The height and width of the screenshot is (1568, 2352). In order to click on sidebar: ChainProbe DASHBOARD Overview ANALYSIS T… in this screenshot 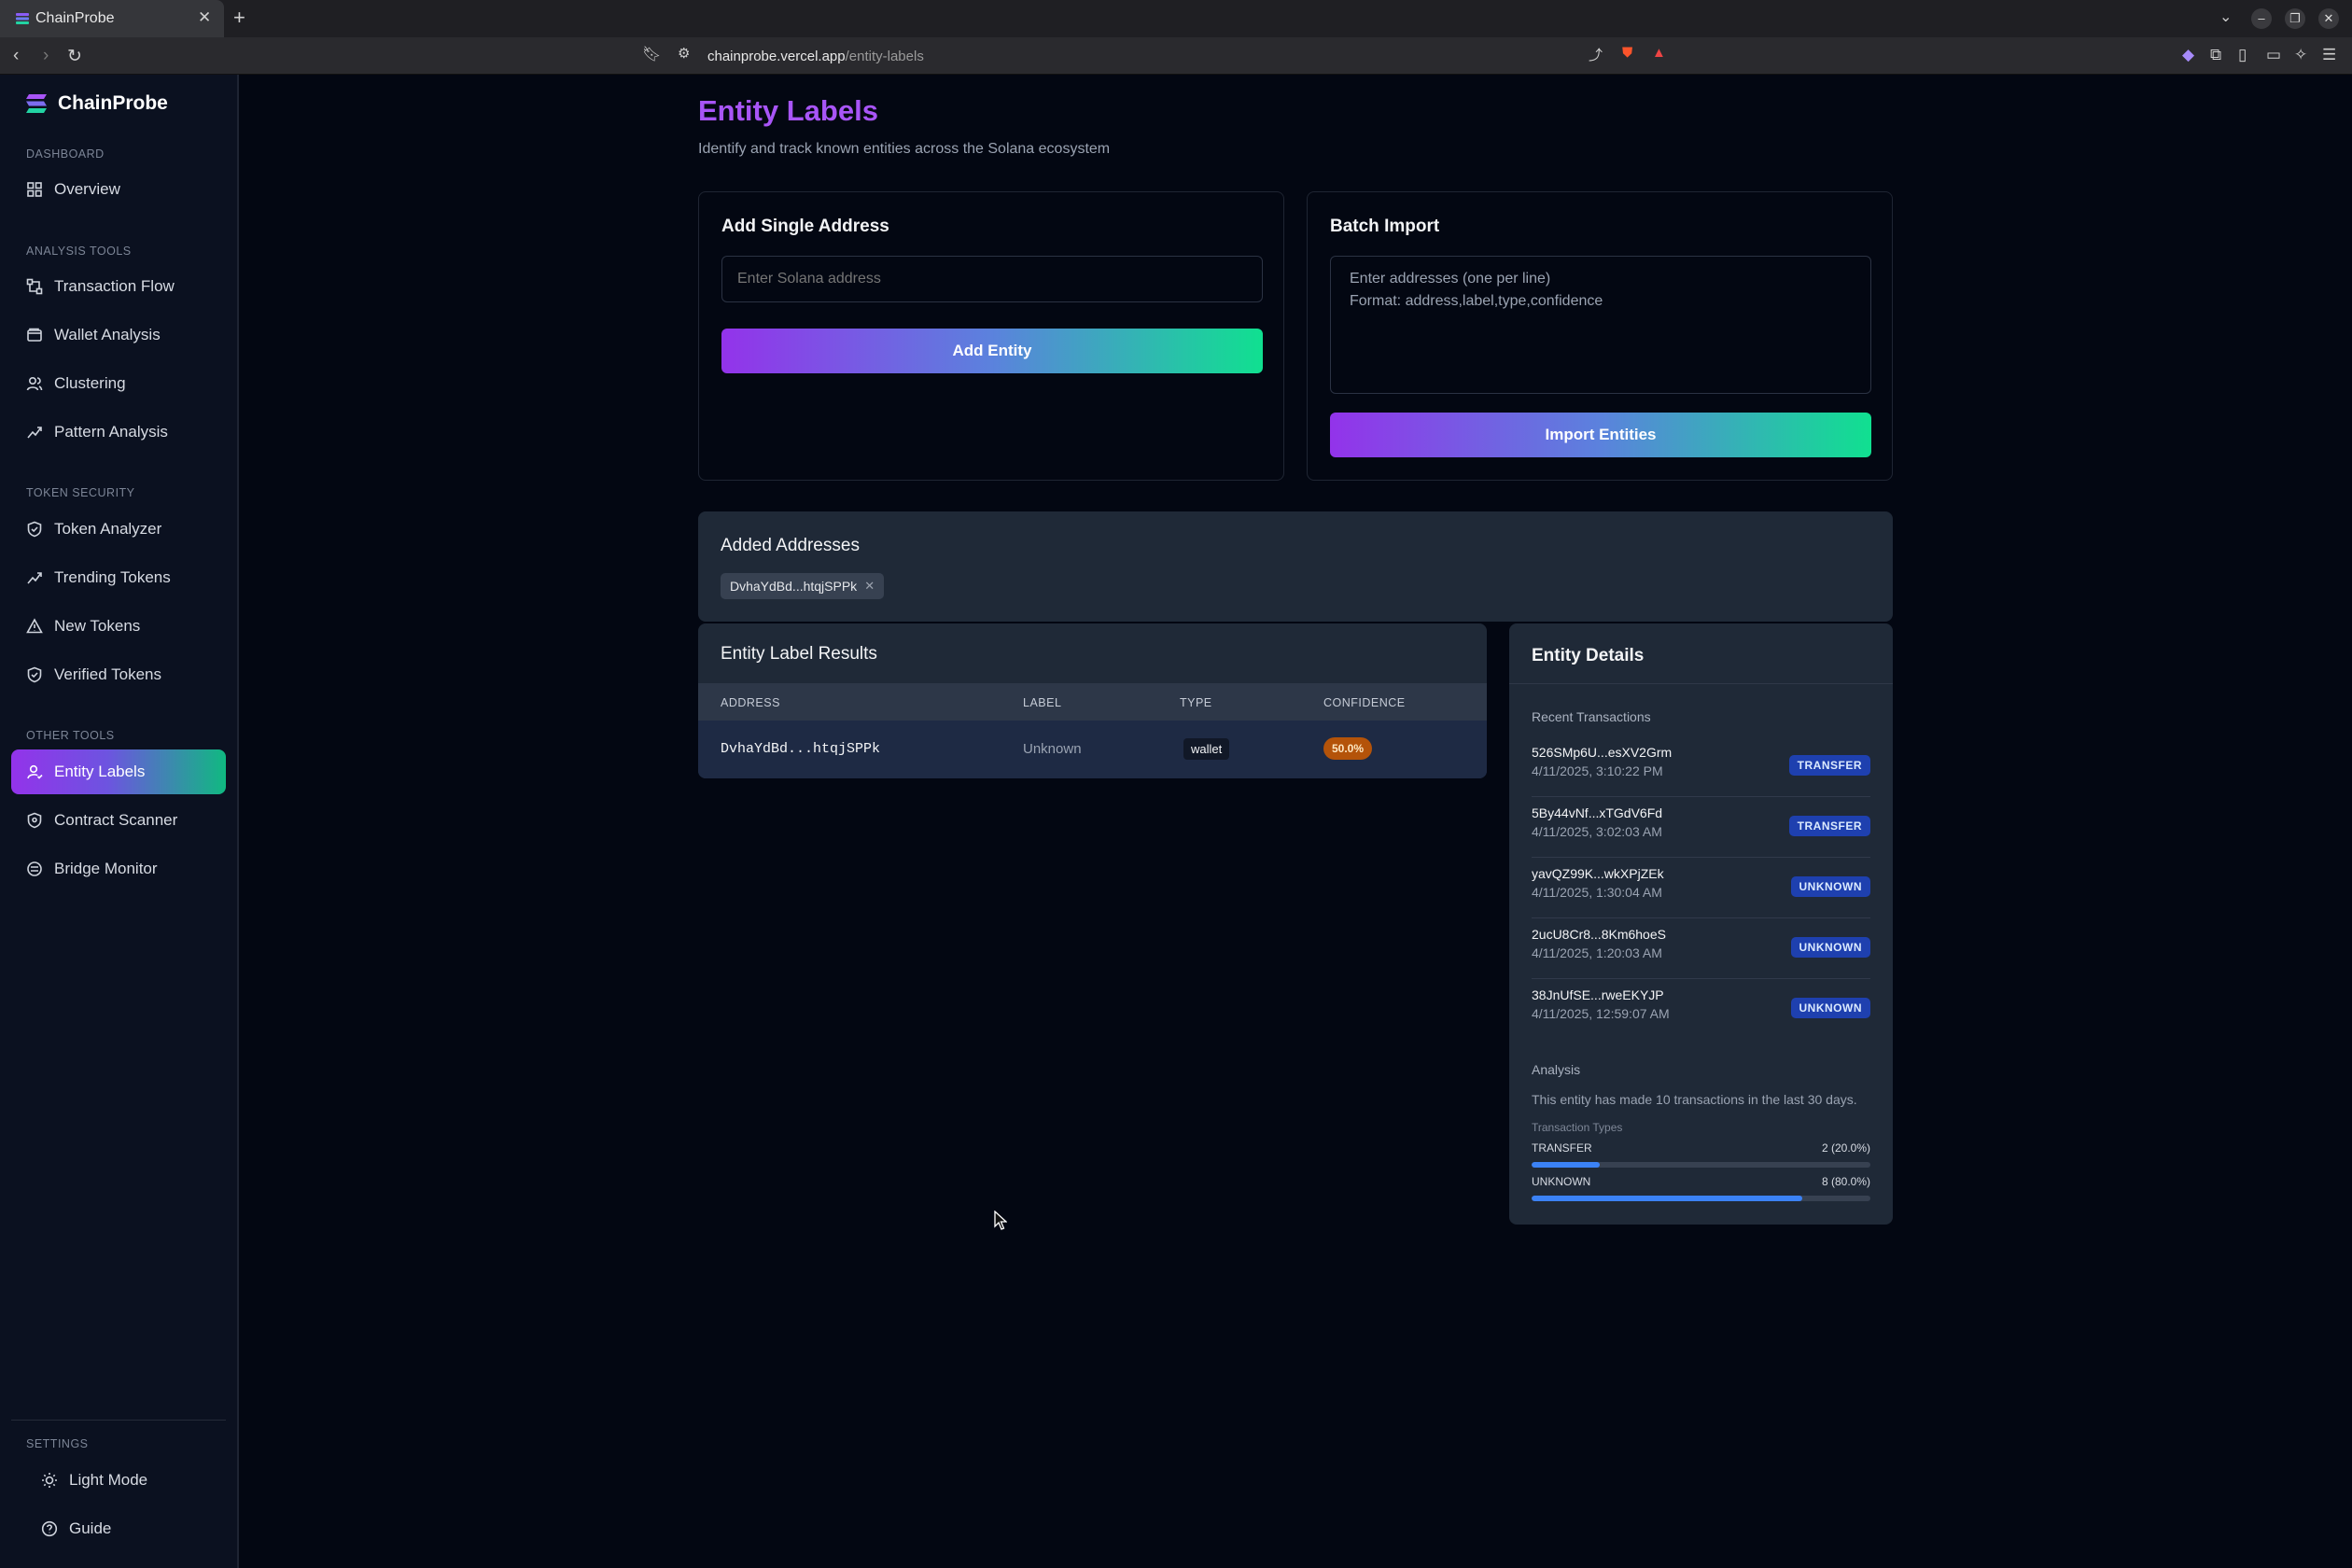, I will do `click(119, 821)`.